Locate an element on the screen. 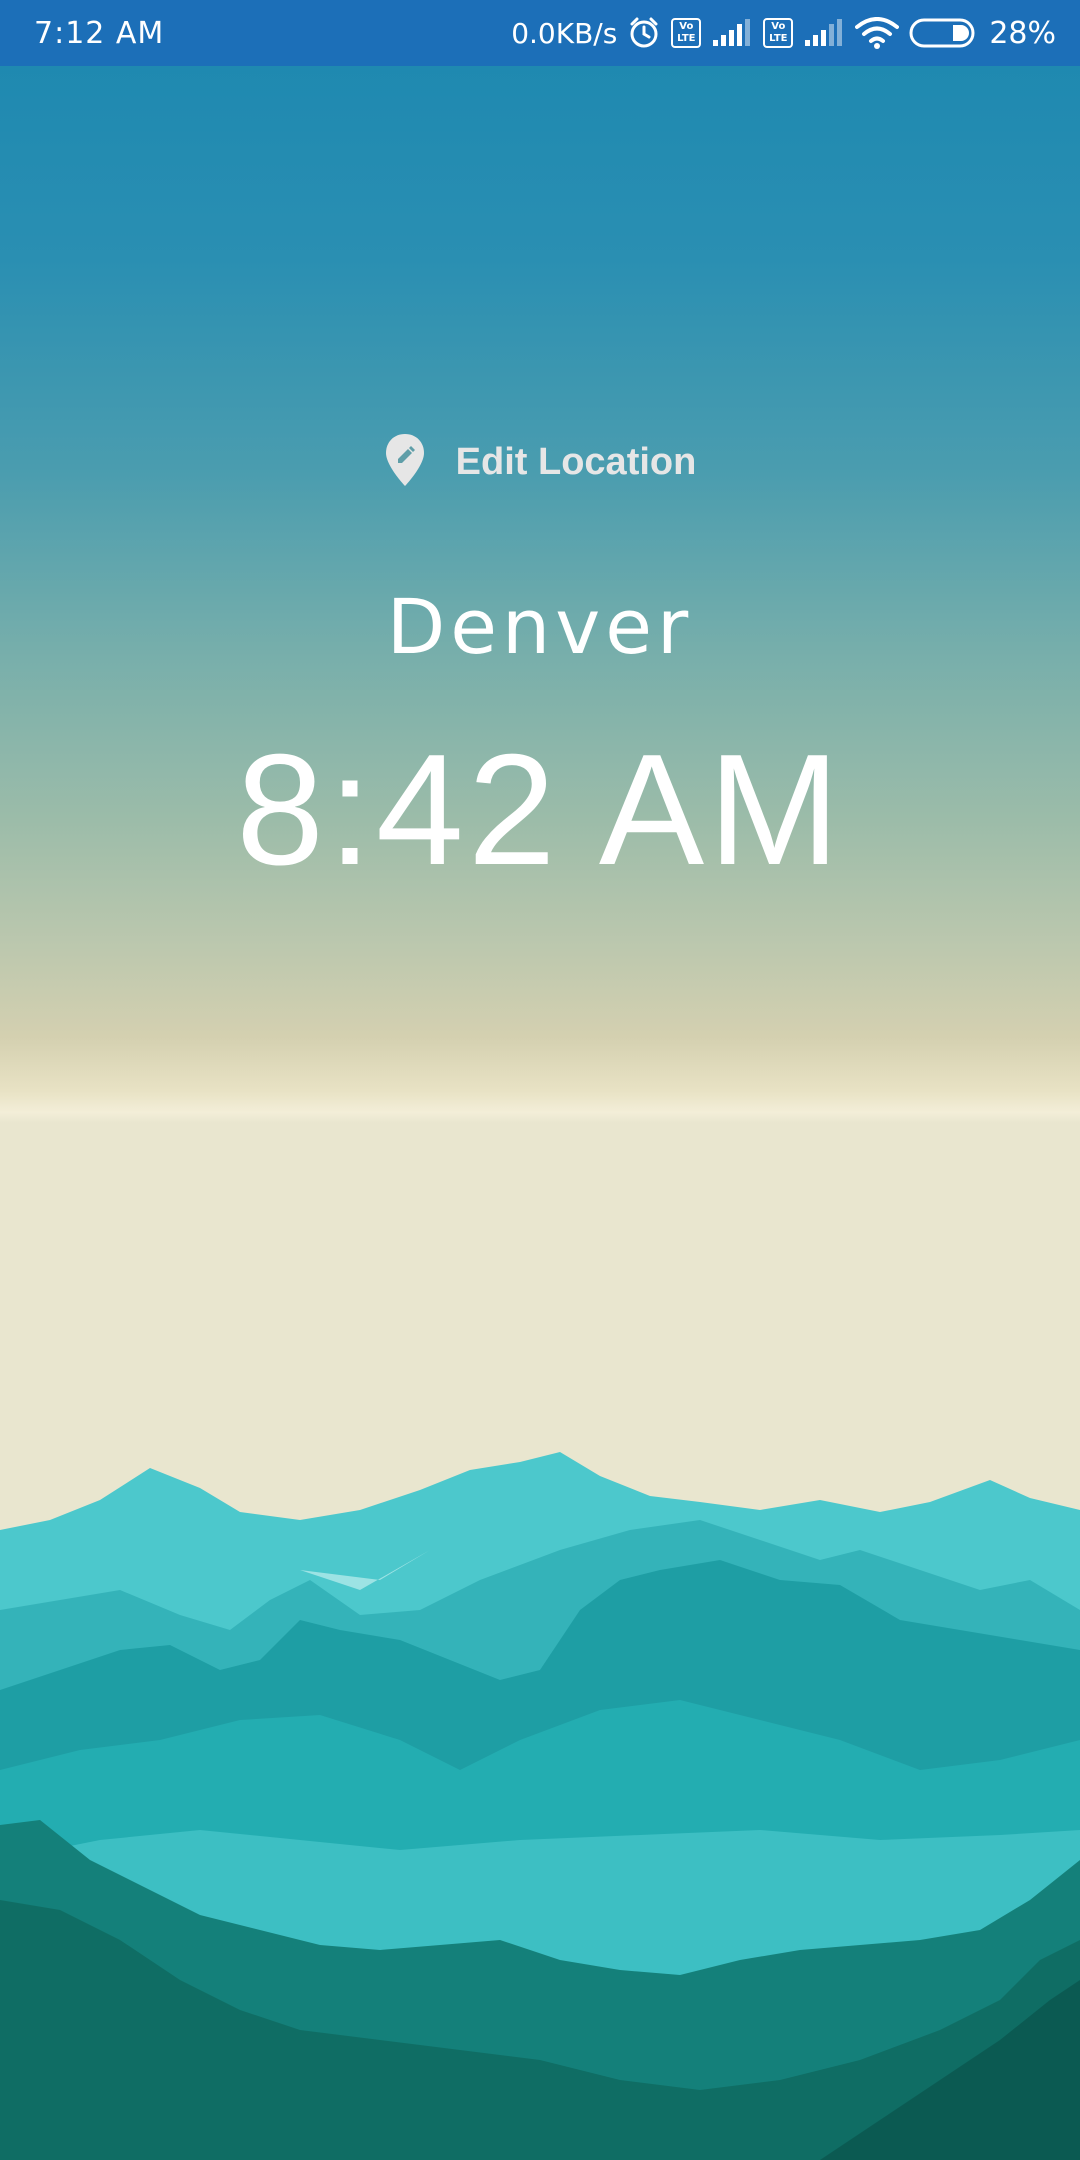 The image size is (1080, 2160). location-pin-edit-icon is located at coordinates (405, 462).